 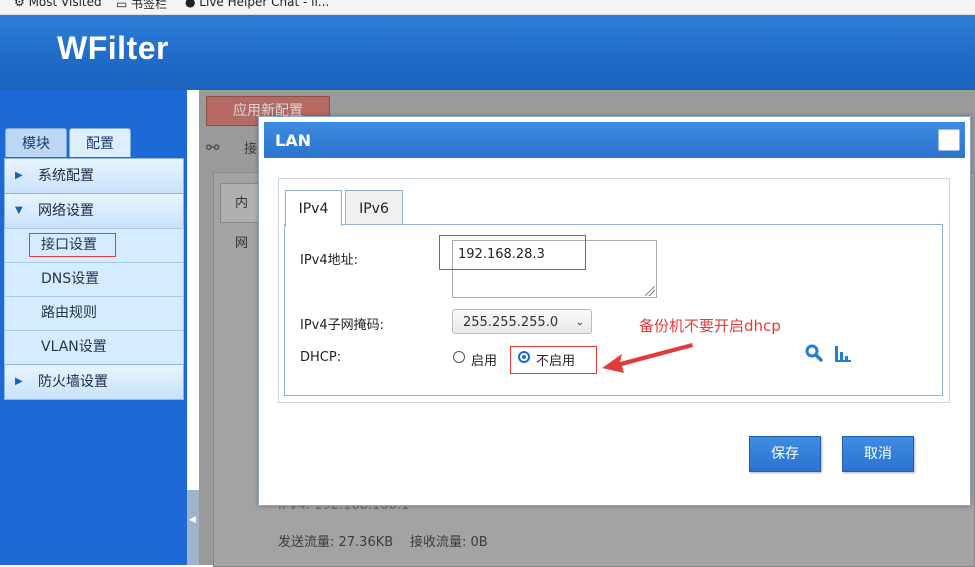 What do you see at coordinates (843, 356) in the screenshot?
I see `bar-chart-icon` at bounding box center [843, 356].